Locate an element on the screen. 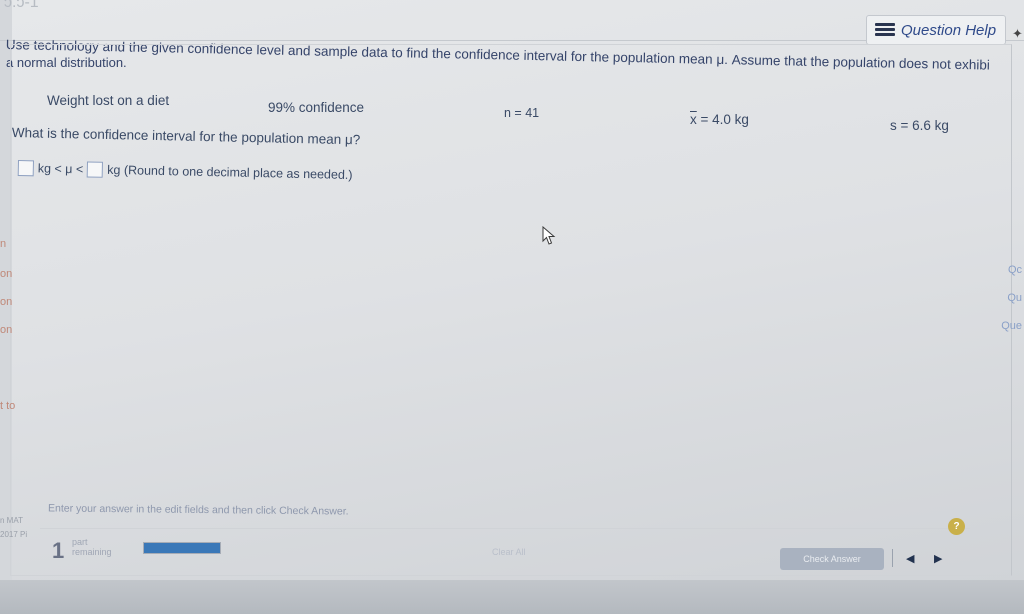 Image resolution: width=1024 pixels, height=614 pixels. left-fragment-2: on is located at coordinates (6, 274).